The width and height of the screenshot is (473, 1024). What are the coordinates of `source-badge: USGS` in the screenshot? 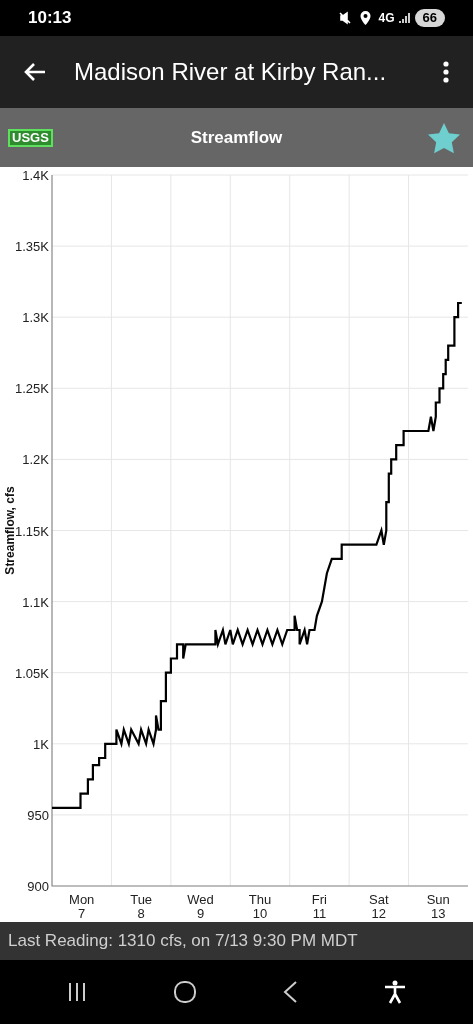 It's located at (30, 137).